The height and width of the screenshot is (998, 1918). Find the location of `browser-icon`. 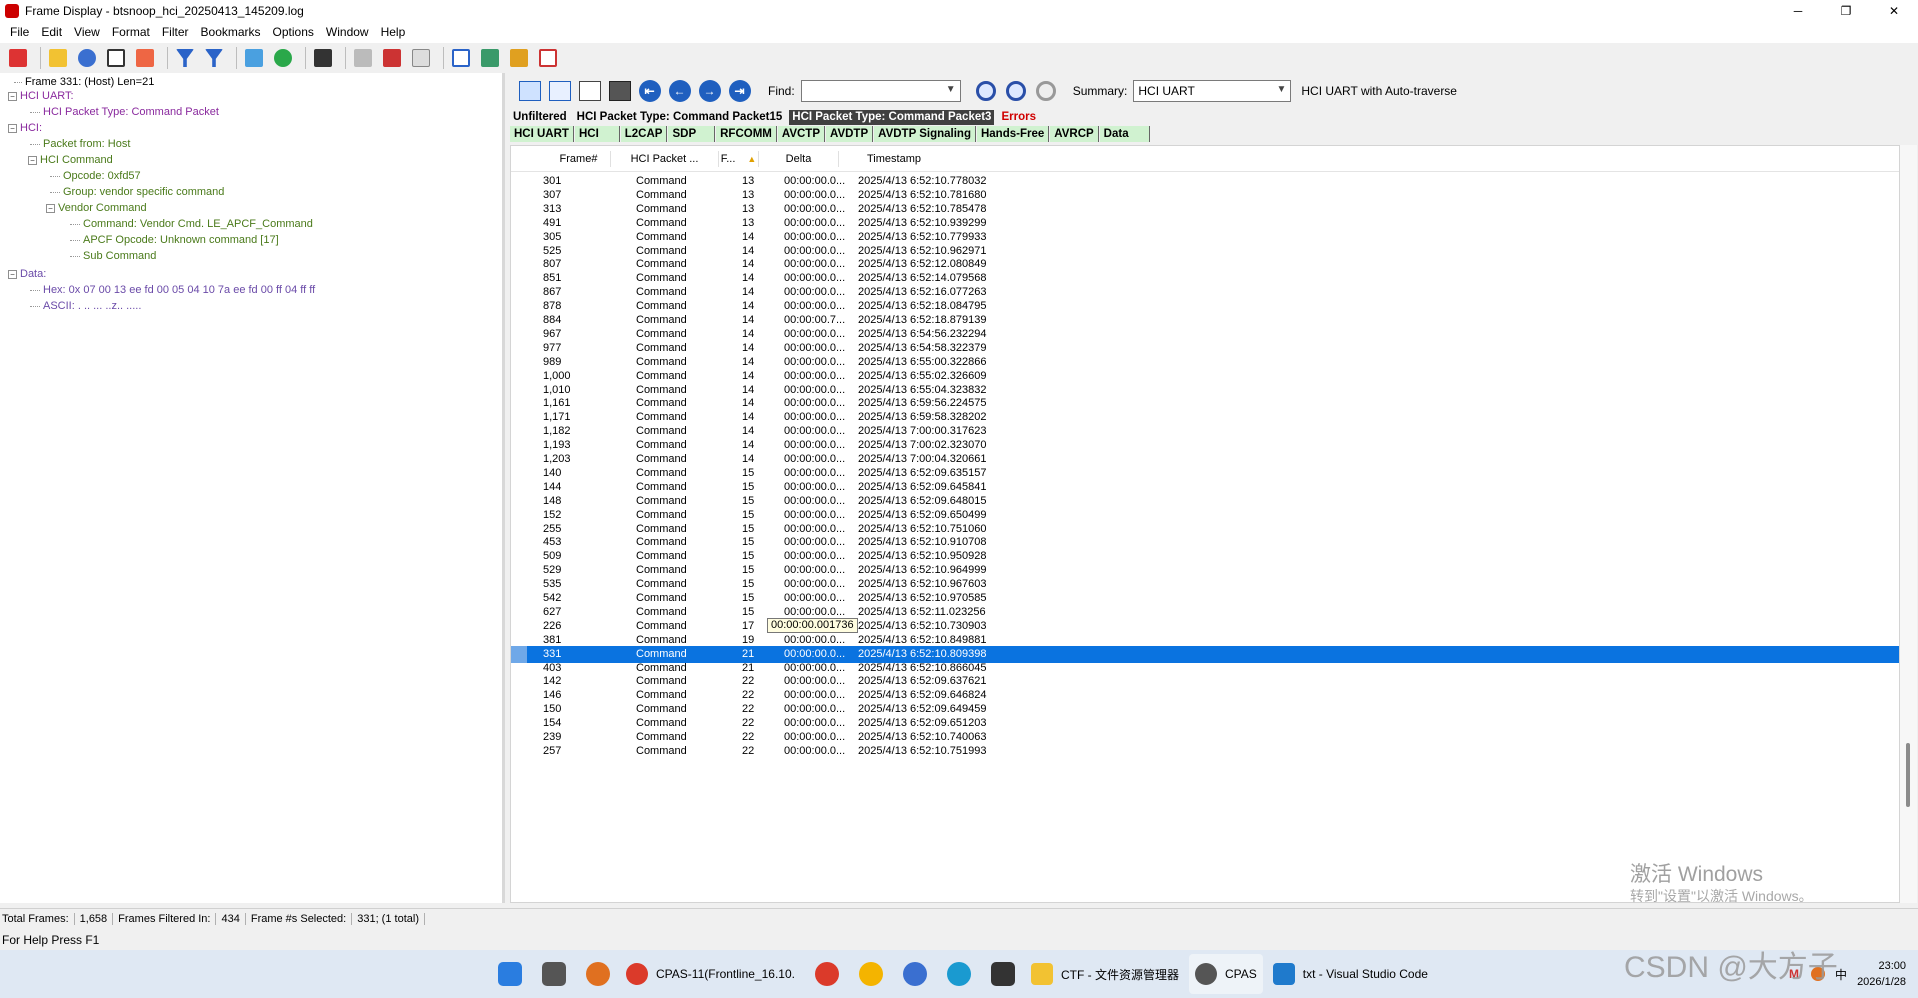

browser-icon is located at coordinates (870, 974).